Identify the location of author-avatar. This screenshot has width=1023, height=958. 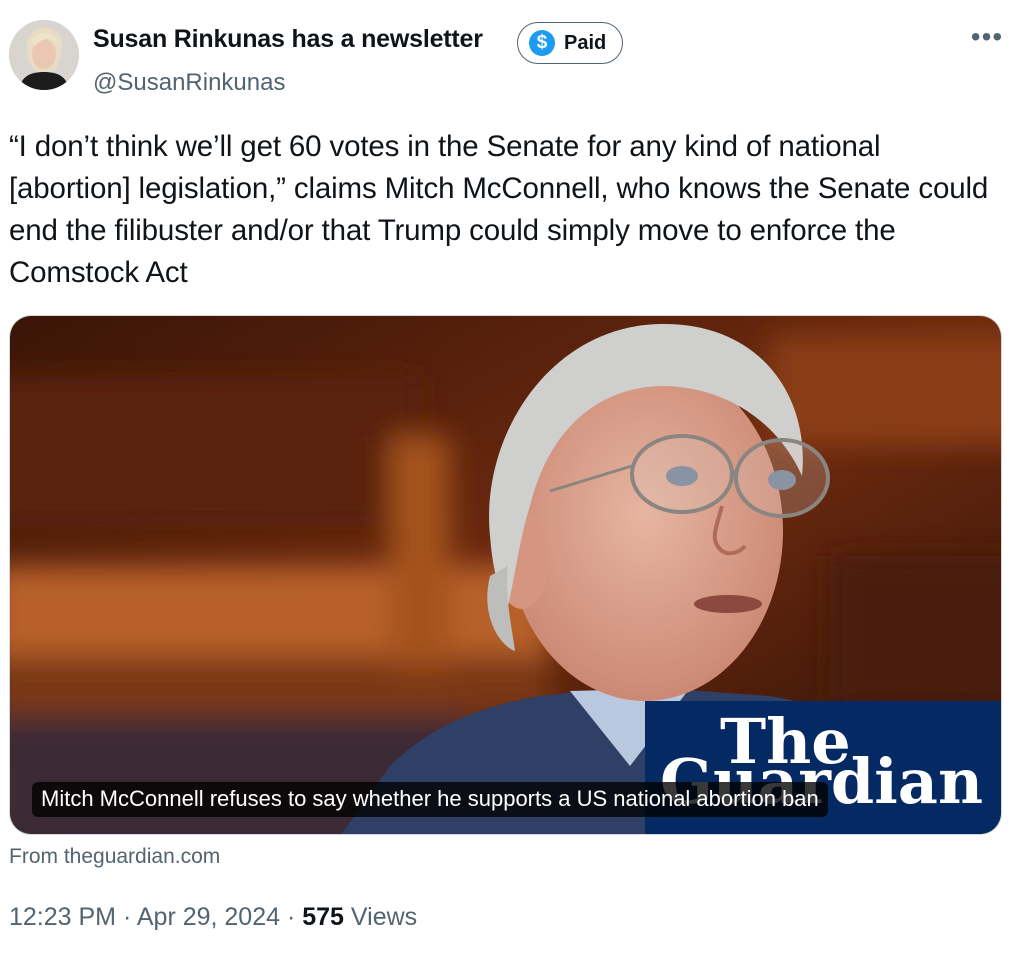
(44, 55).